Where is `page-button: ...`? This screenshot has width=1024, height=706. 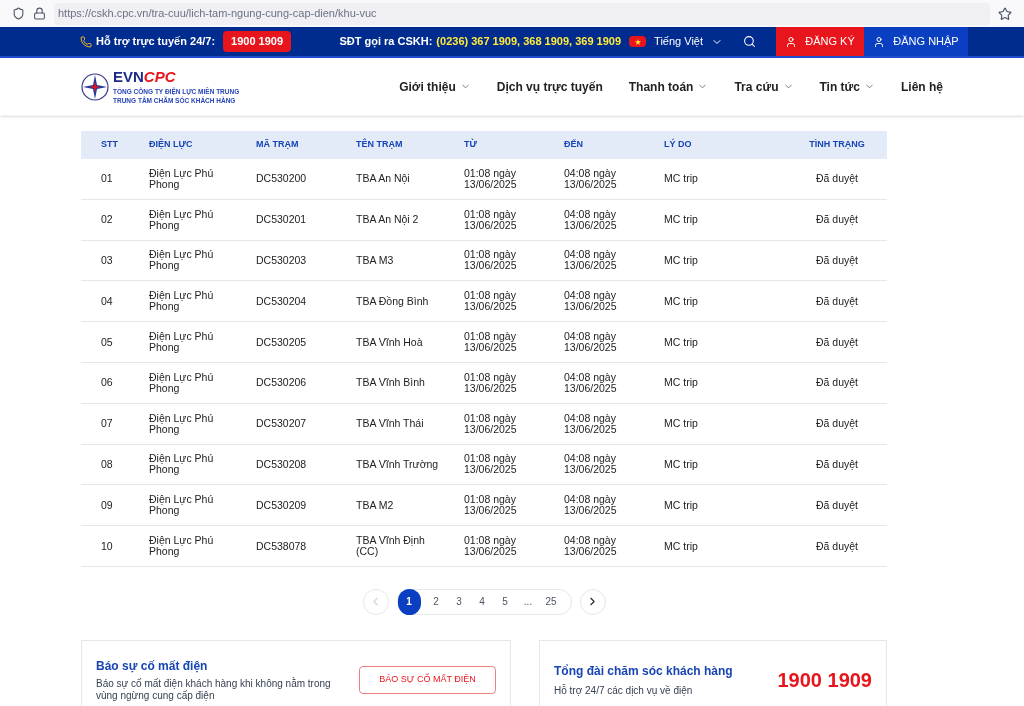 page-button: ... is located at coordinates (528, 601).